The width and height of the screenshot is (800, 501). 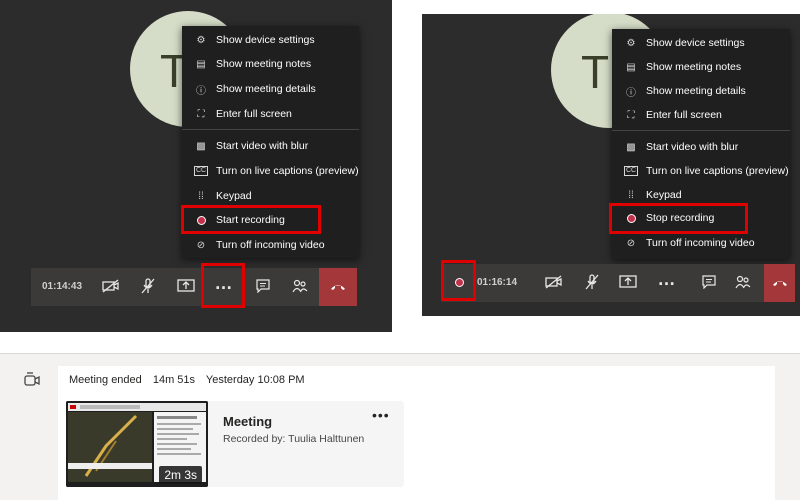 I want to click on highlight-more-button, so click(x=223, y=285).